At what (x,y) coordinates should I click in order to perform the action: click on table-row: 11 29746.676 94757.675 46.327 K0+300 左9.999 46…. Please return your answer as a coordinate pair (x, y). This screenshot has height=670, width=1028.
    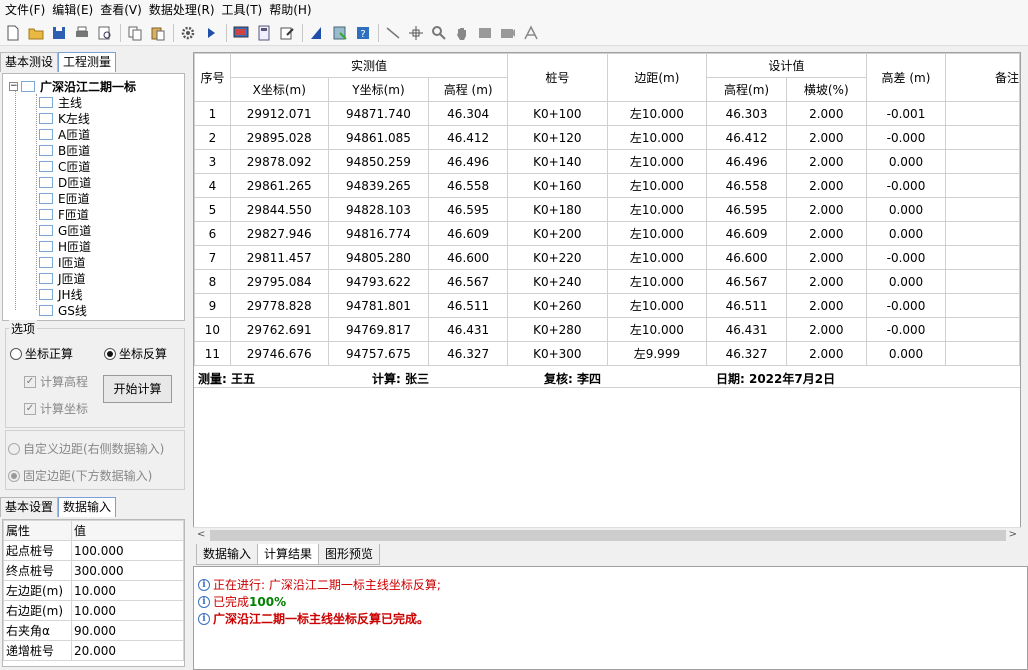
    Looking at the image, I should click on (607, 353).